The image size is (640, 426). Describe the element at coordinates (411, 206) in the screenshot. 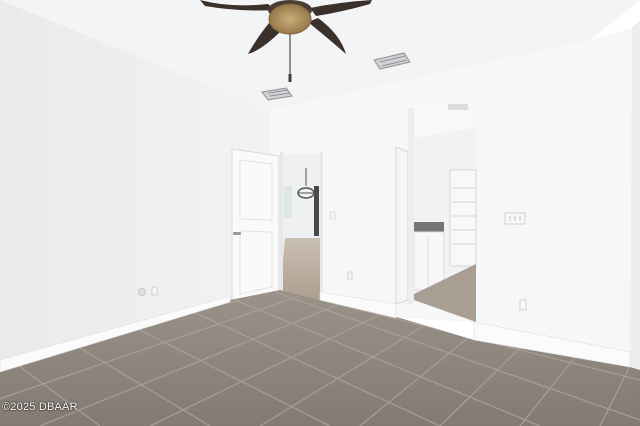

I see `bathroom-frame` at that location.